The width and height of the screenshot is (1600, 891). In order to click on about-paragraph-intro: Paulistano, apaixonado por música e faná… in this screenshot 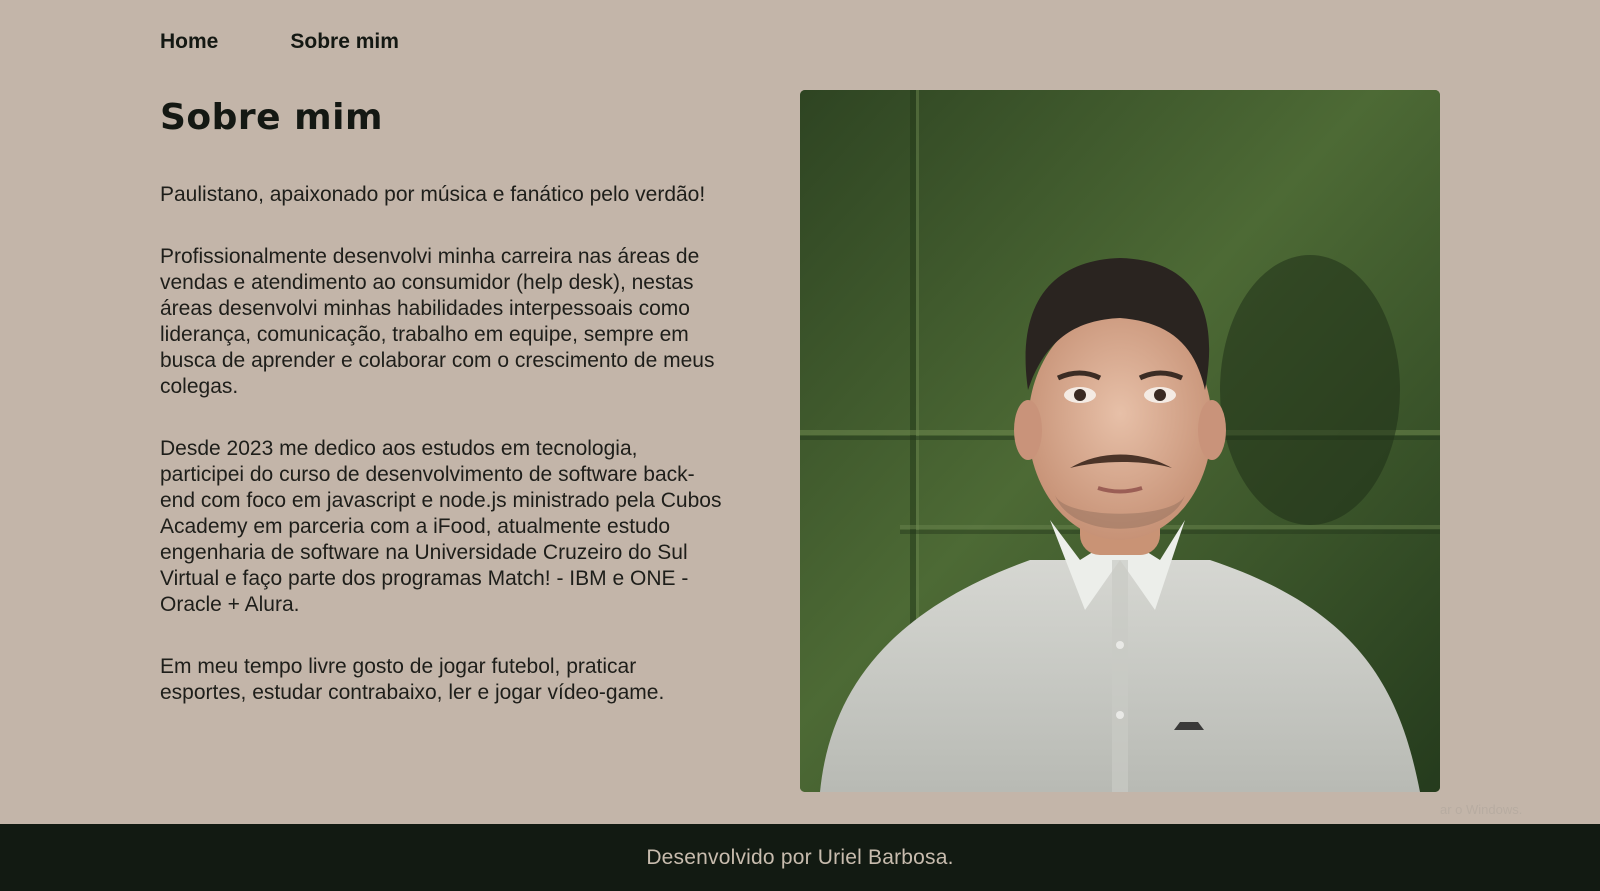, I will do `click(433, 194)`.